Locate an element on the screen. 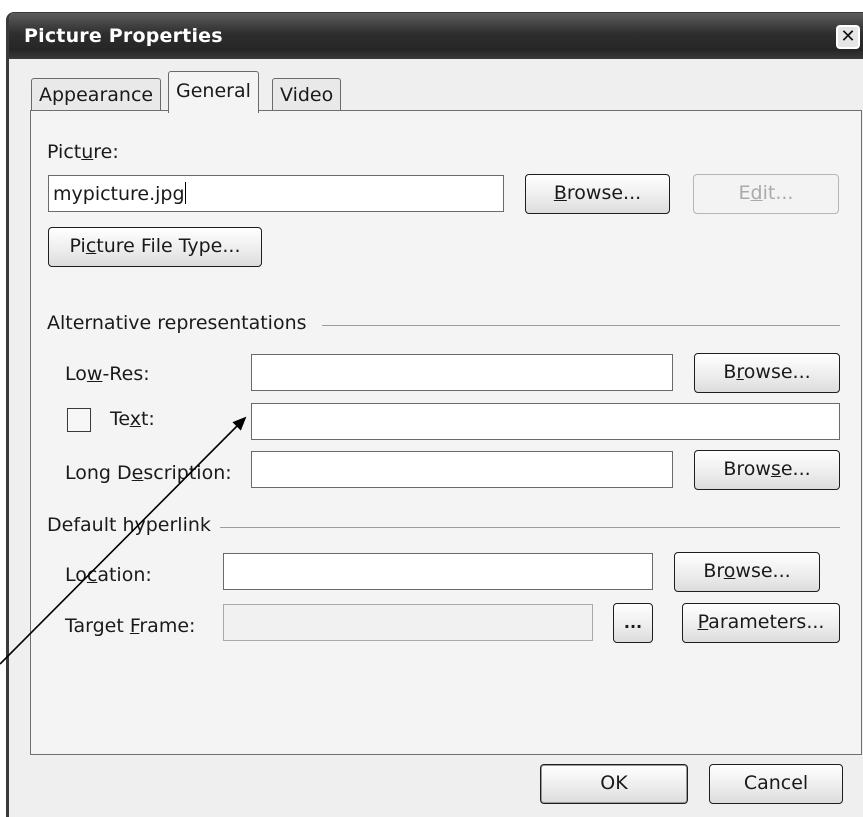  tab-appearance: Appearance is located at coordinates (96, 95).